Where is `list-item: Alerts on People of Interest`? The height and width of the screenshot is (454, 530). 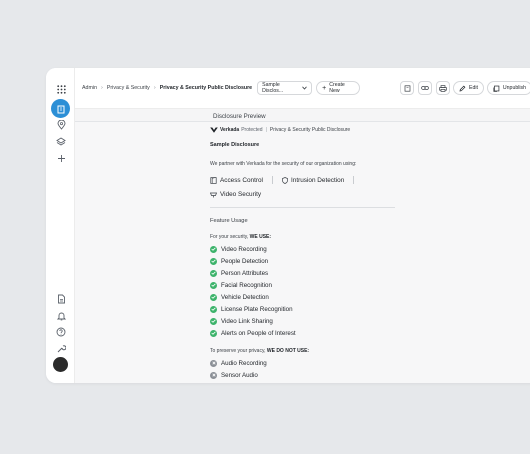 list-item: Alerts on People of Interest is located at coordinates (305, 333).